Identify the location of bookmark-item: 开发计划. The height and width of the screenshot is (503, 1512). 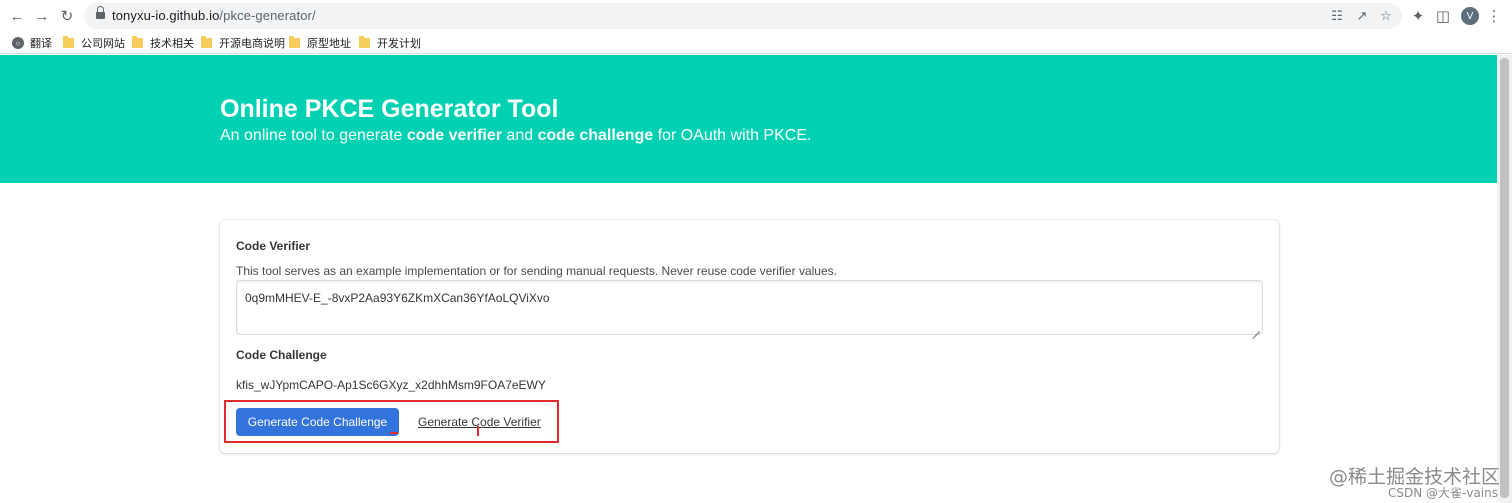
(390, 43).